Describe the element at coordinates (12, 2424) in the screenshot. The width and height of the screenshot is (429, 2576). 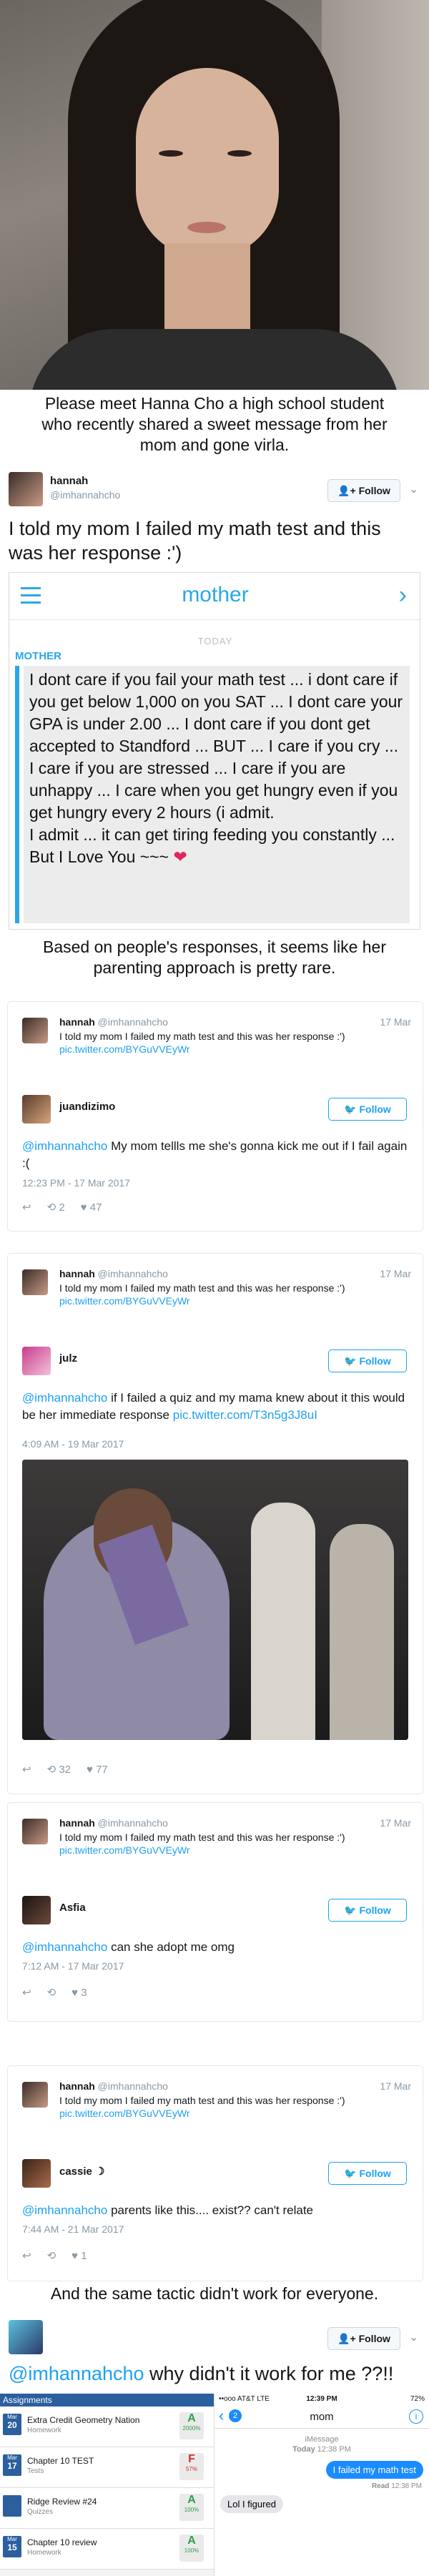
I see `date-badge: Mar 20` at that location.